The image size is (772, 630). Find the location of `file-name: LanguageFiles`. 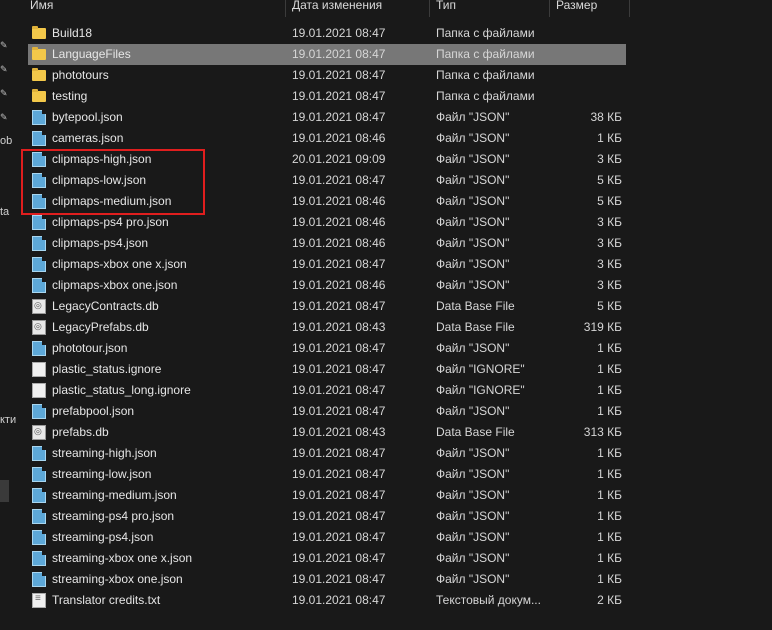

file-name: LanguageFiles is located at coordinates (91, 54).